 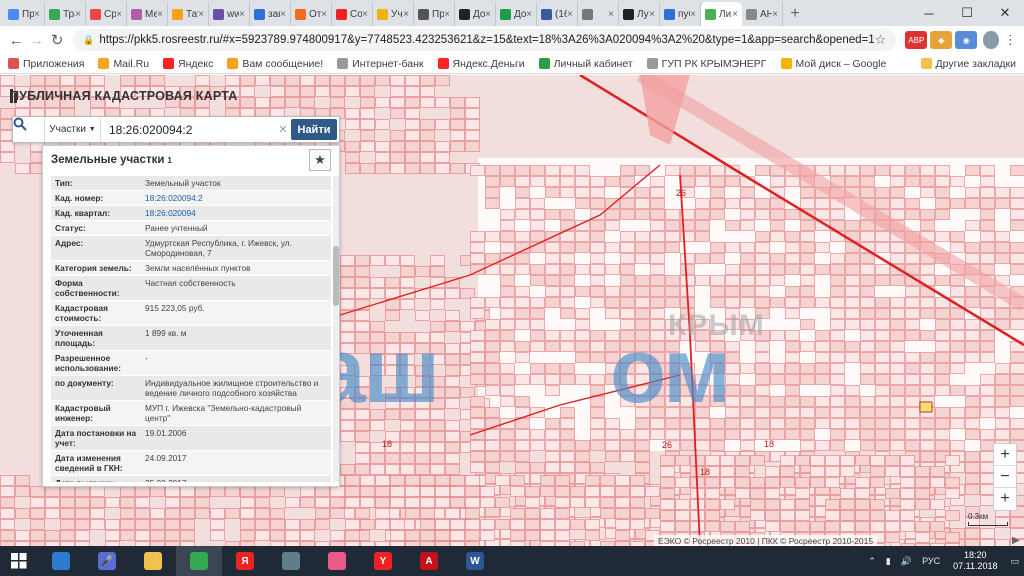 I want to click on search-input, so click(x=188, y=129).